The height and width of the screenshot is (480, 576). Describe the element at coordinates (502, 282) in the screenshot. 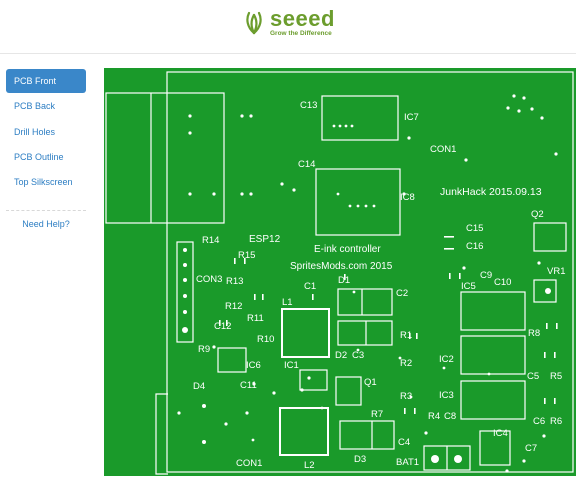

I see `silk-label-c10: C10` at that location.